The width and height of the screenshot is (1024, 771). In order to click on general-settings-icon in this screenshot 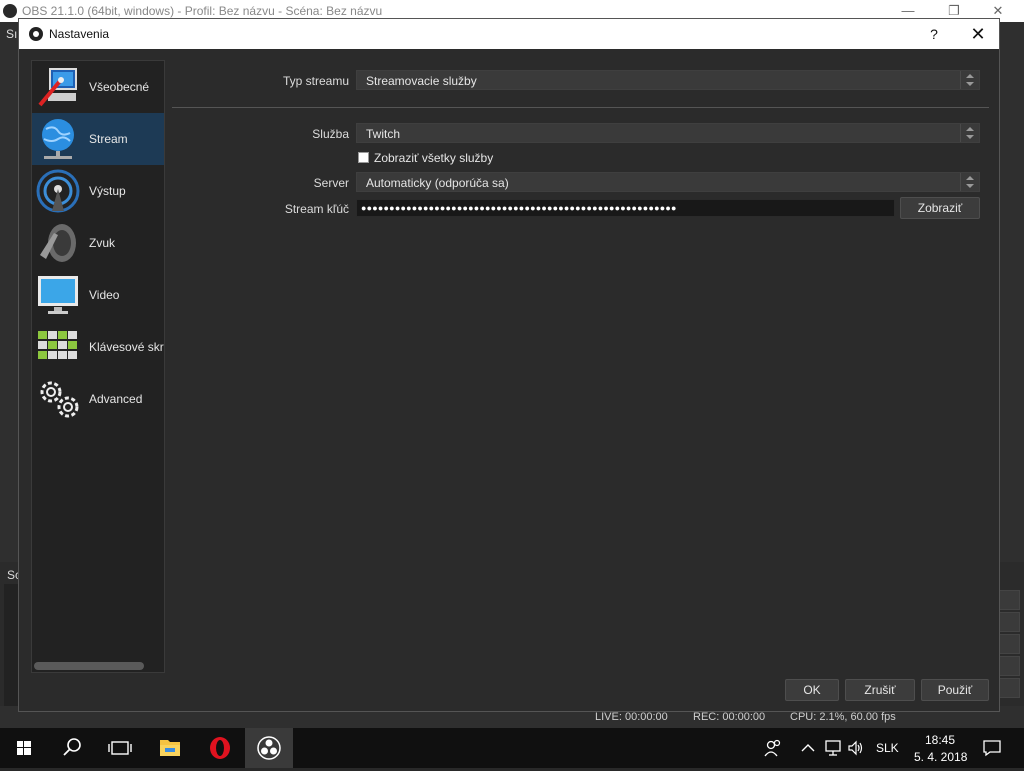, I will do `click(57, 87)`.